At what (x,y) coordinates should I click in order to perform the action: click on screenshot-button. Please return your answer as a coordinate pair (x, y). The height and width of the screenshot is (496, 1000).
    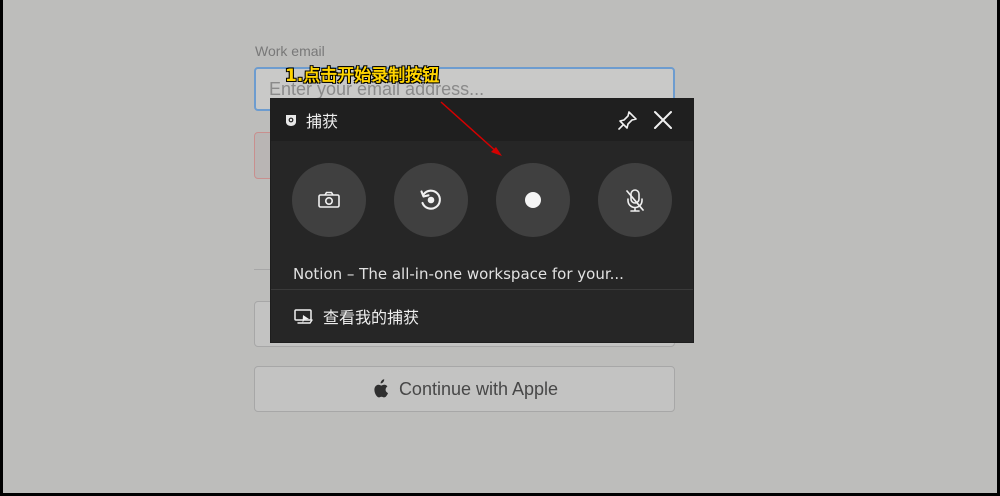
    Looking at the image, I should click on (329, 200).